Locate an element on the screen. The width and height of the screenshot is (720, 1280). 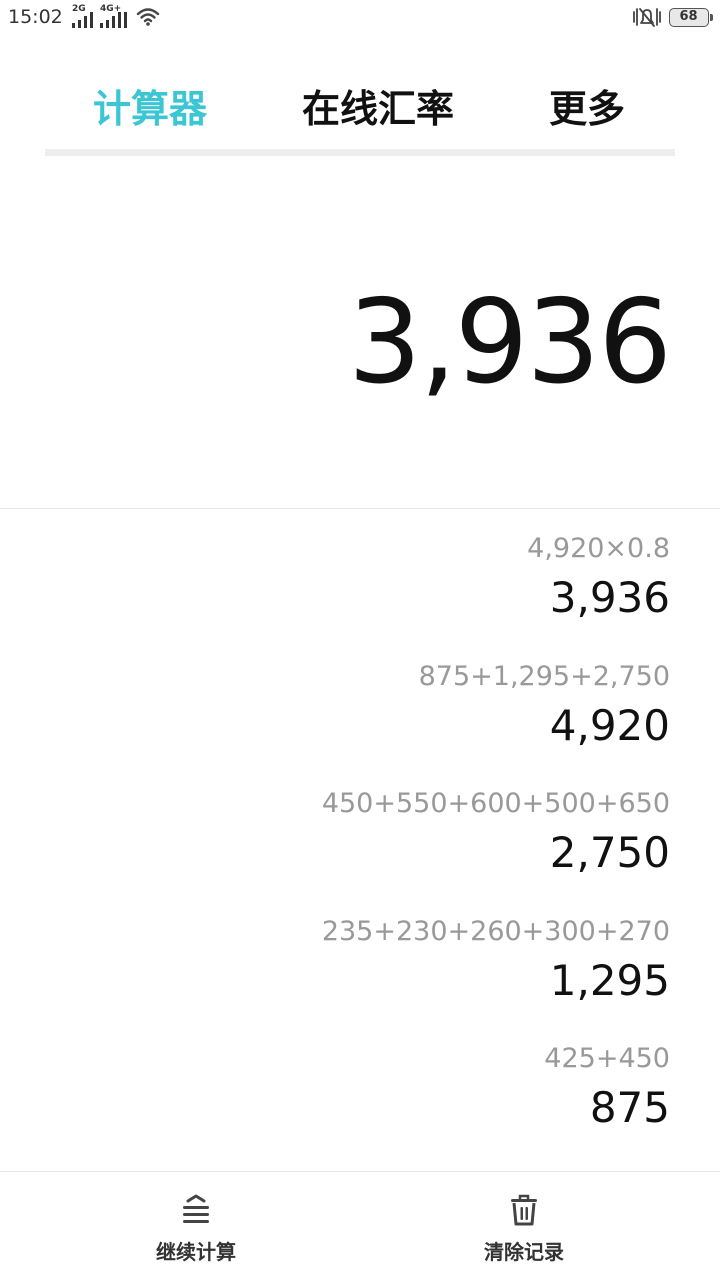
signal-icon: 2G is located at coordinates (86, 16).